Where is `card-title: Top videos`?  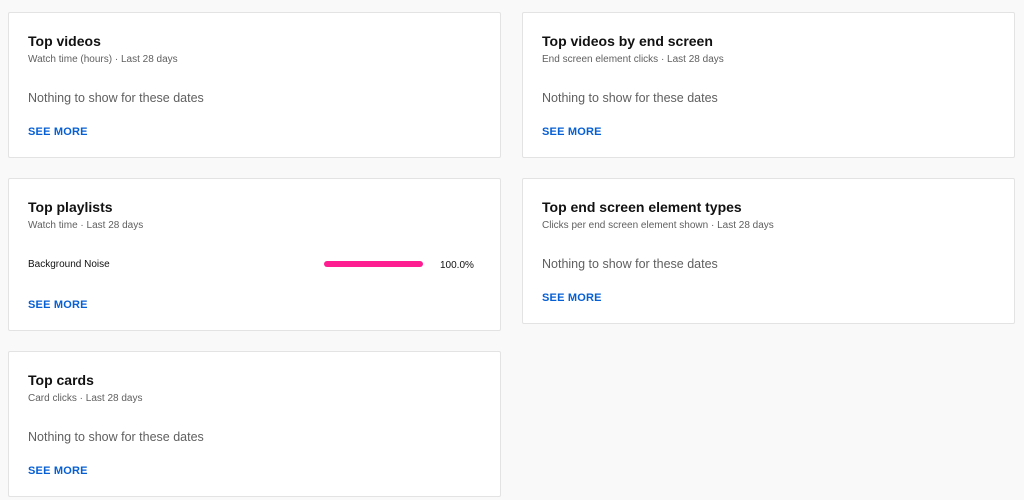
card-title: Top videos is located at coordinates (64, 41).